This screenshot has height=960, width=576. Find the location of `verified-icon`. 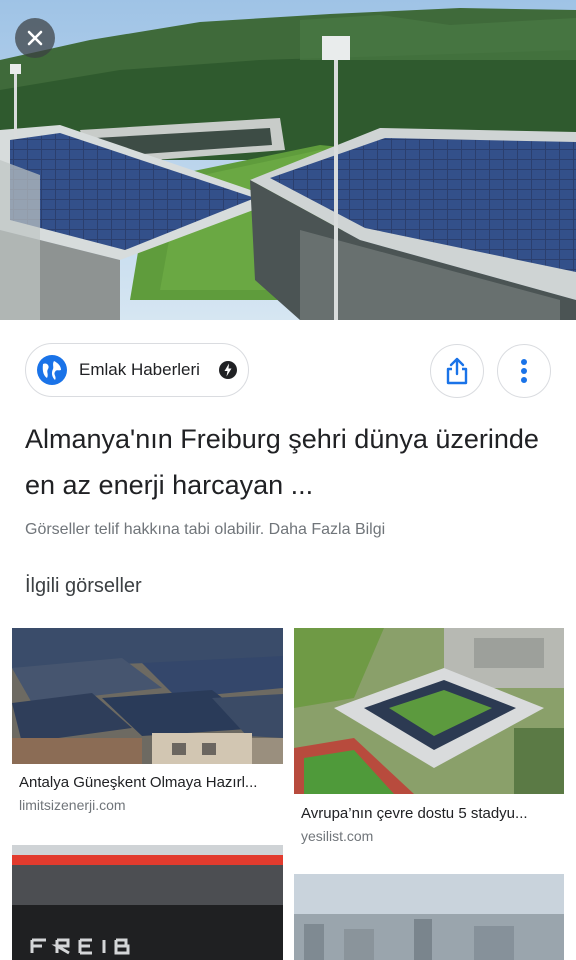

verified-icon is located at coordinates (228, 372).